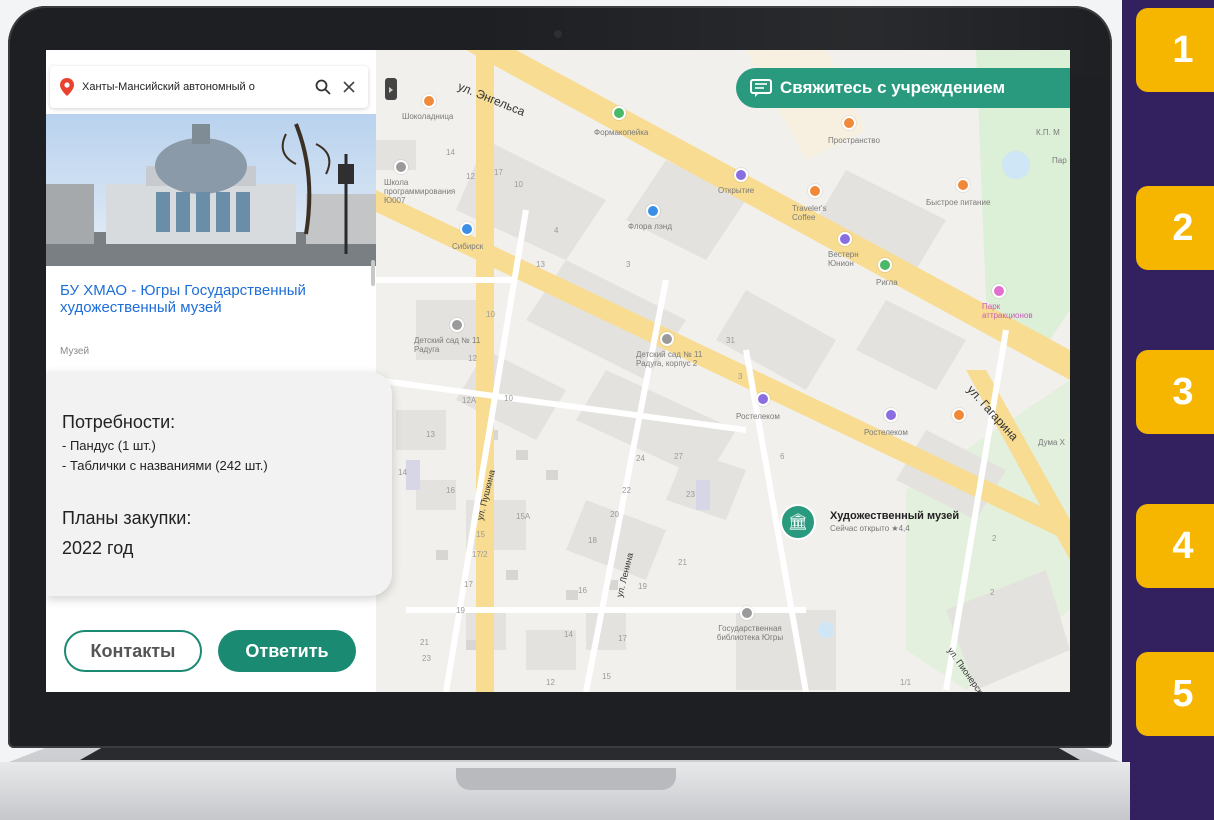 This screenshot has height=820, width=1214. What do you see at coordinates (419, 191) in the screenshot?
I see `poi-shkola: Школа программирования Ю007` at bounding box center [419, 191].